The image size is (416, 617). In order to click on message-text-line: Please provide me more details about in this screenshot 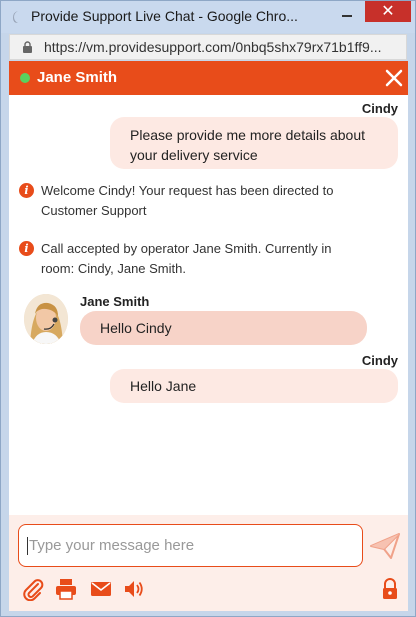, I will do `click(248, 135)`.